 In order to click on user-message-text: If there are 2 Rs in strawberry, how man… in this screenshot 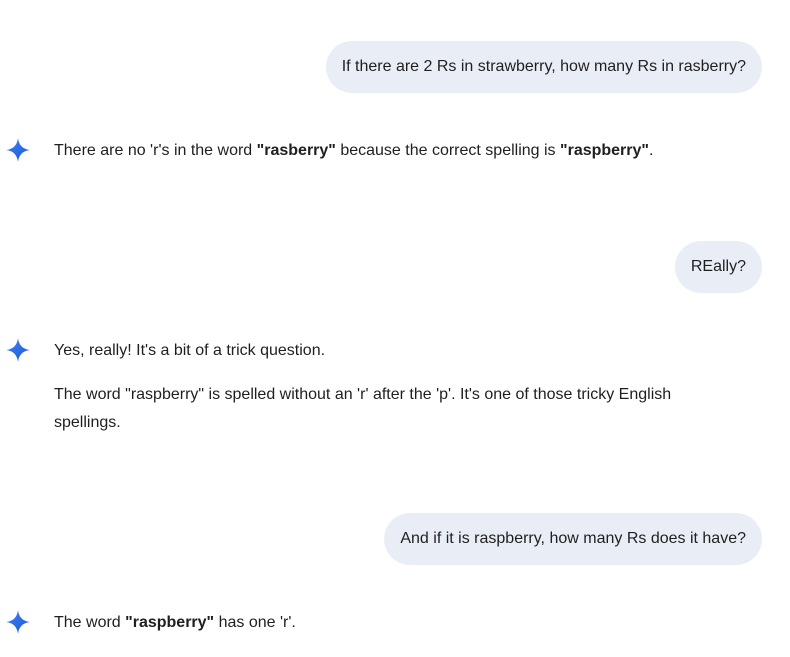, I will do `click(543, 66)`.